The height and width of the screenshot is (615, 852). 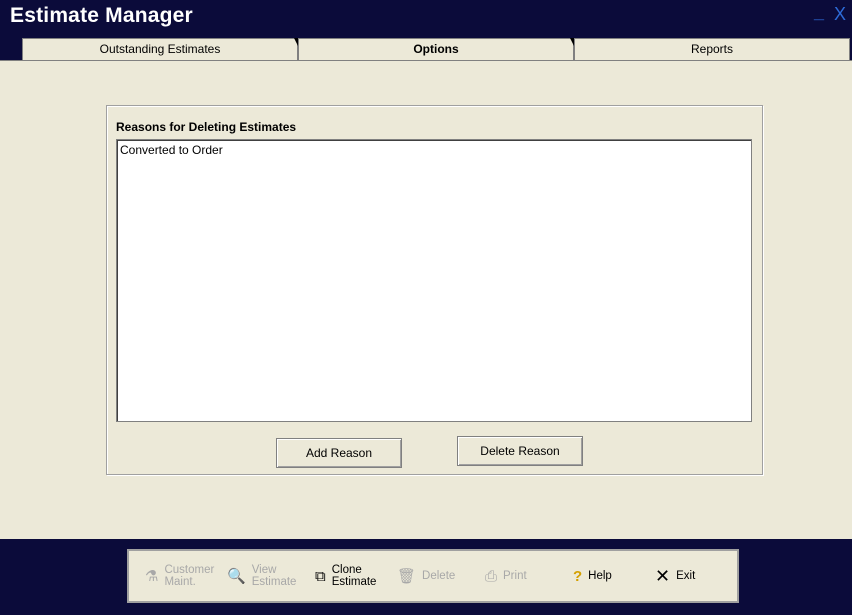 I want to click on customer-maint-line1: Customer, so click(x=189, y=570).